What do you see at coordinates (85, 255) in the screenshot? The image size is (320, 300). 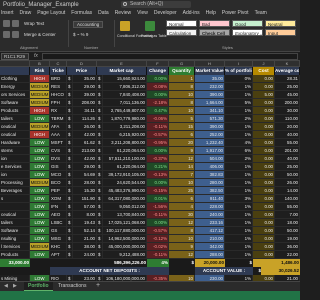 I see `cell-price: 24.00` at bounding box center [85, 255].